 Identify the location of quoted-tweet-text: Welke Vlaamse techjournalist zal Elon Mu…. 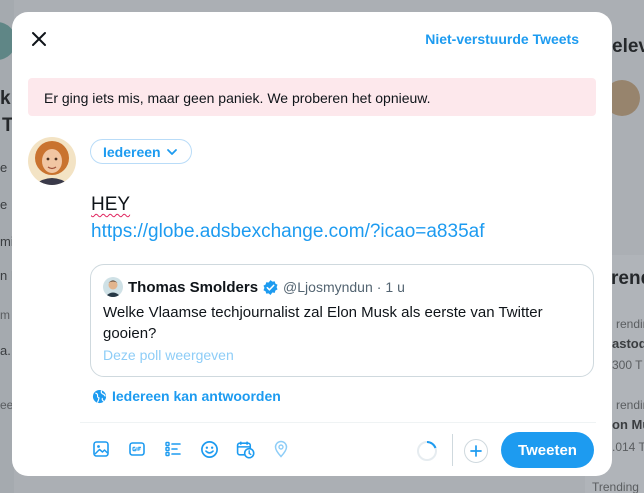
(323, 323).